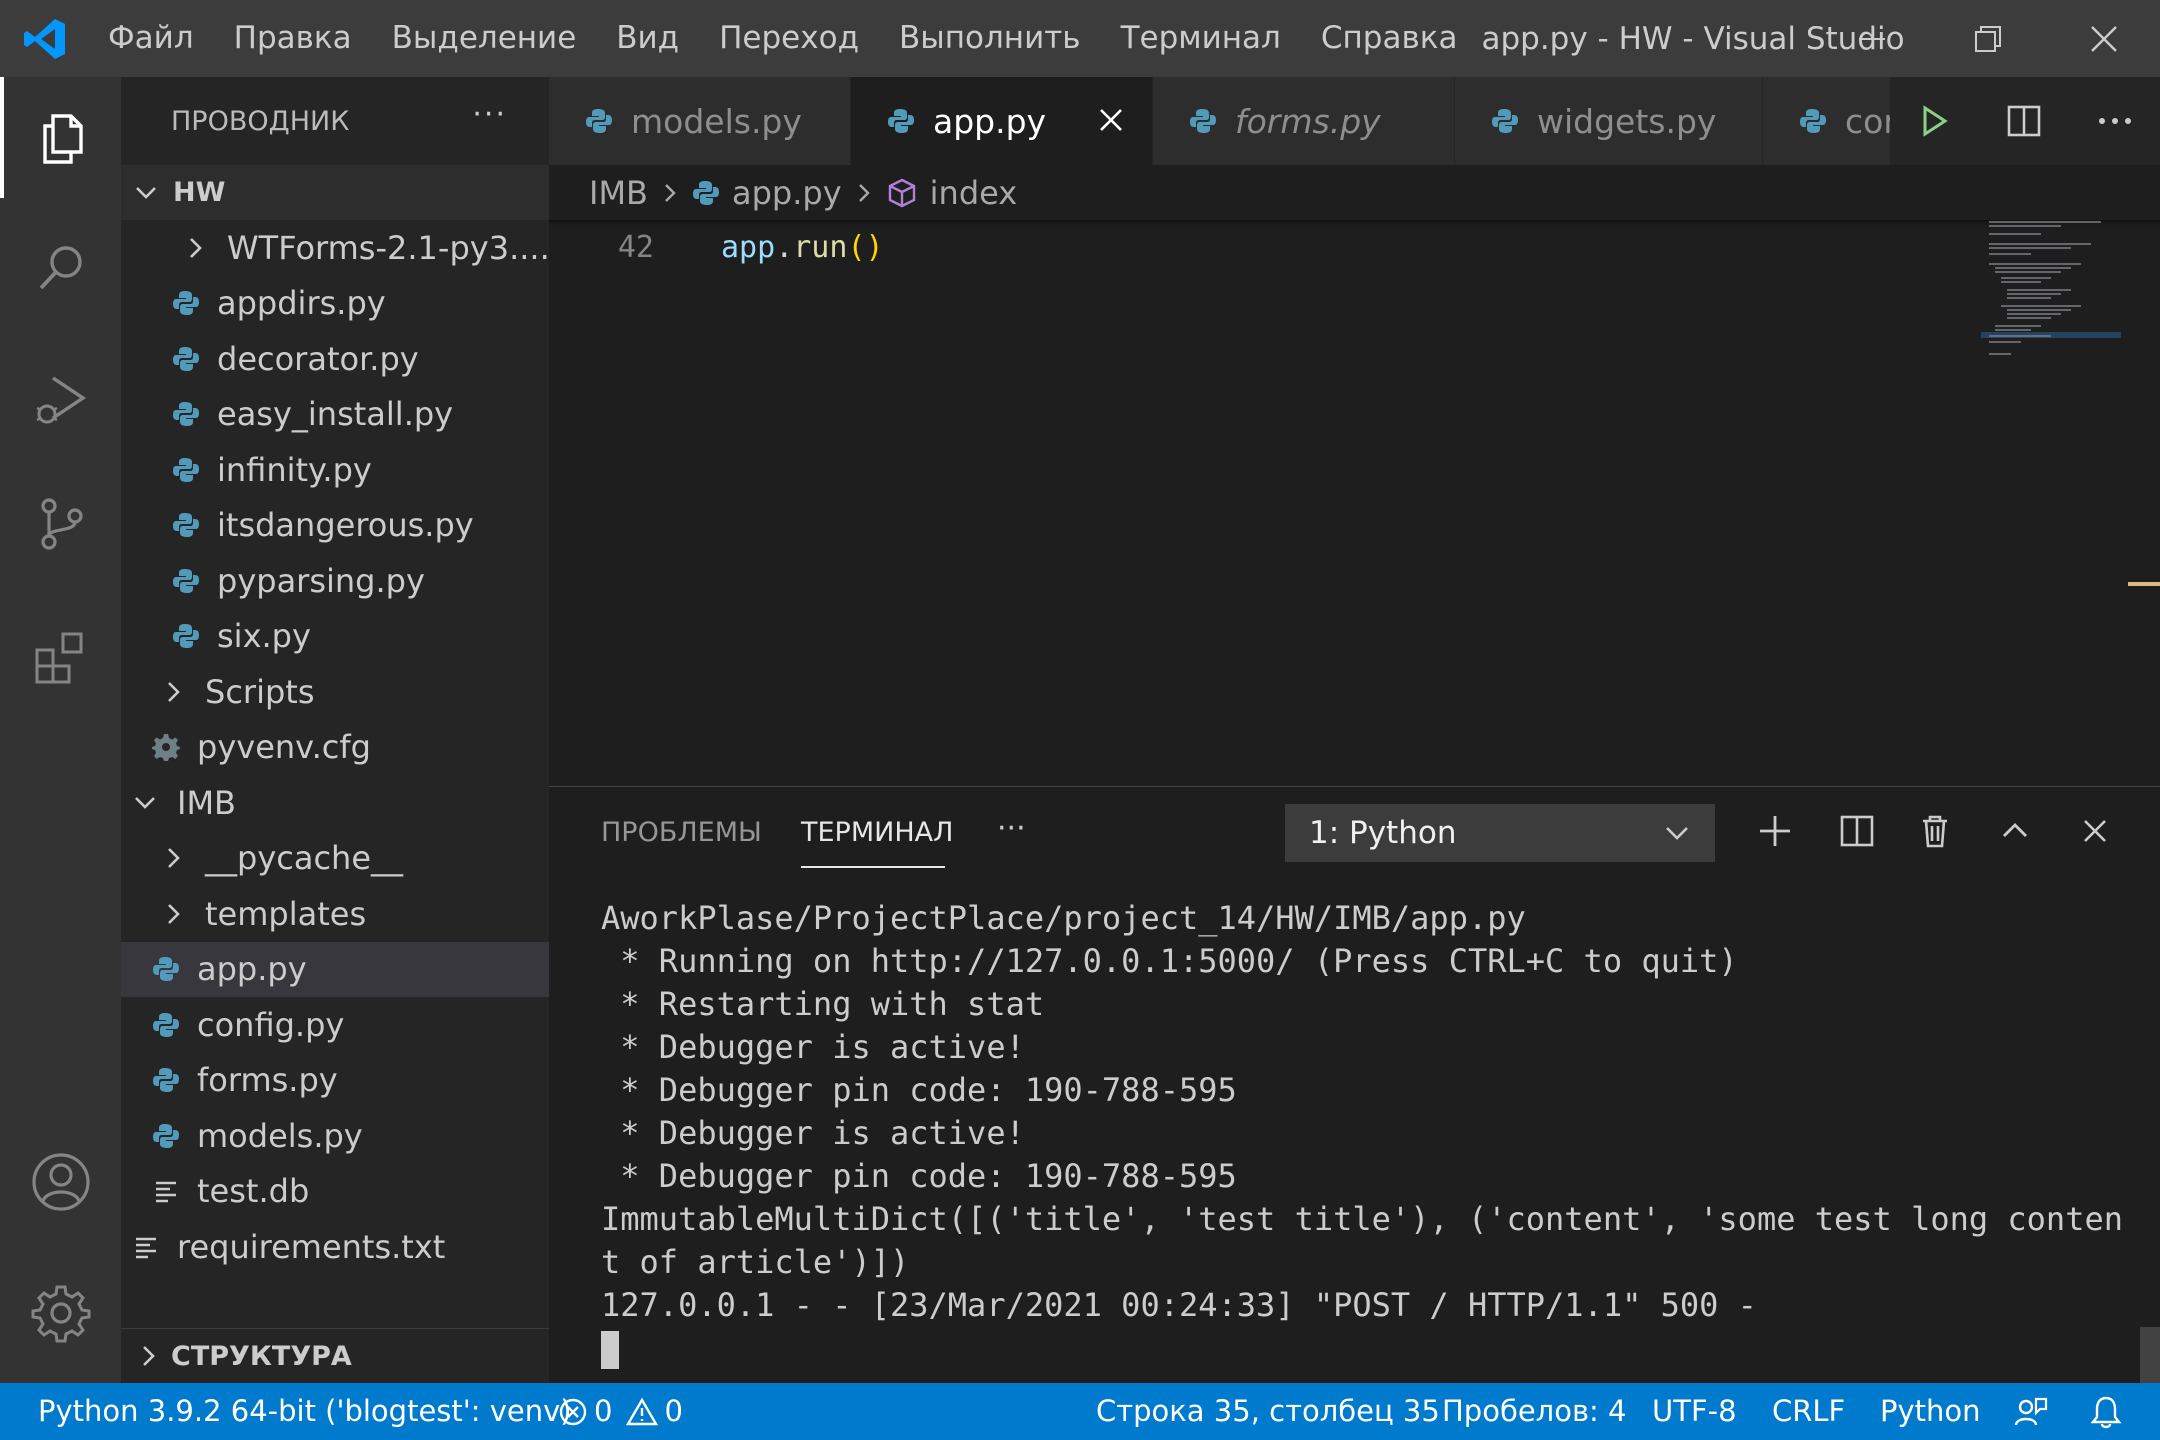 The image size is (2160, 1440). What do you see at coordinates (335, 470) in the screenshot?
I see `tree-file: infinity.py` at bounding box center [335, 470].